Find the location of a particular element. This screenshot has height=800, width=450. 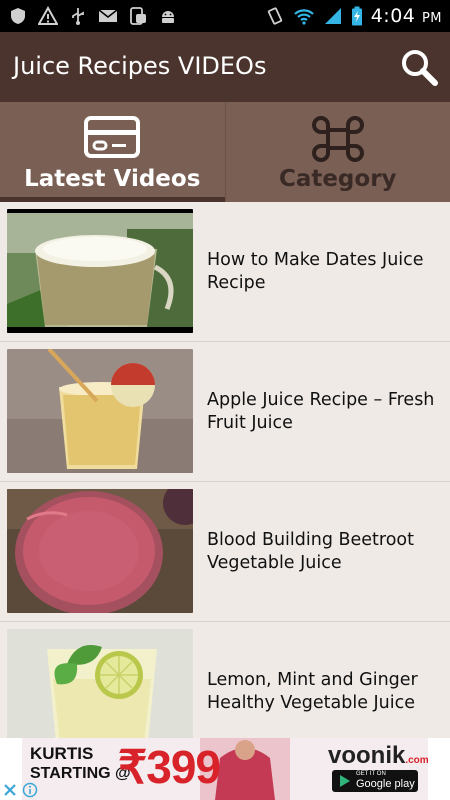

status-time: 4:04 PM is located at coordinates (406, 16).